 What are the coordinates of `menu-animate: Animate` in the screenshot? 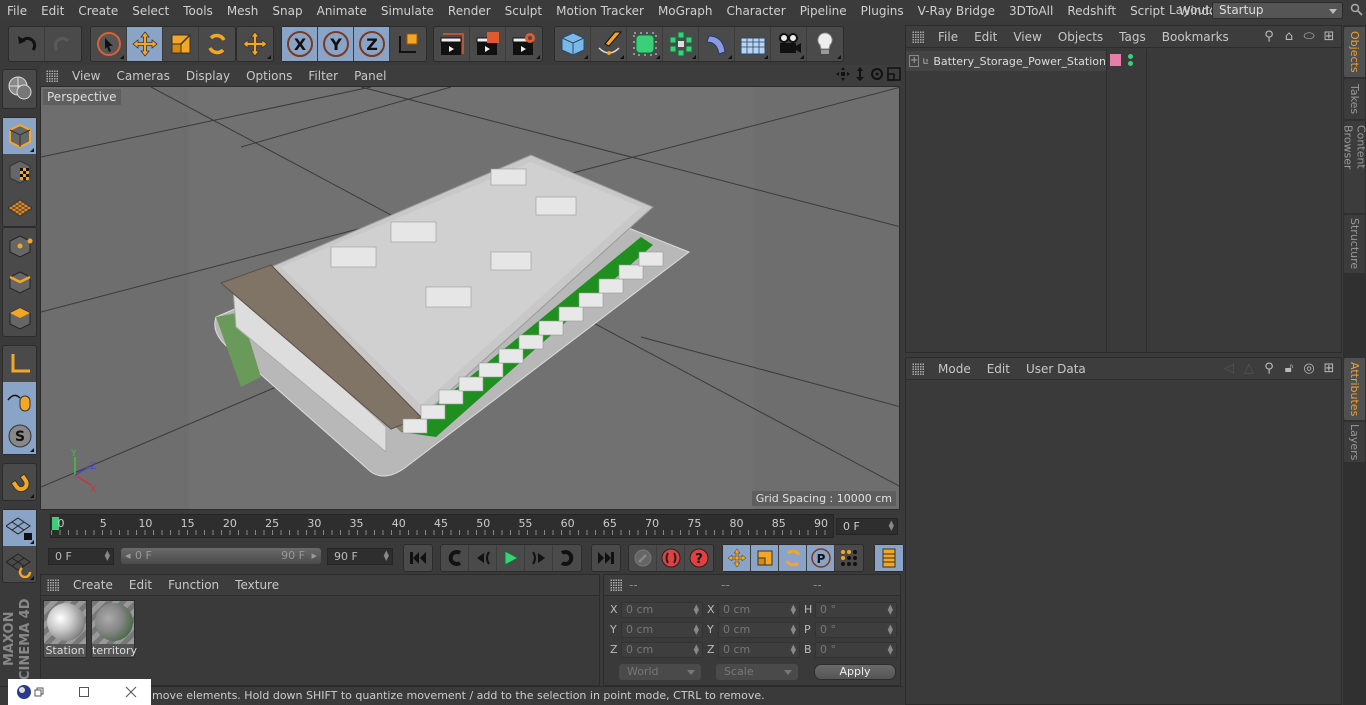 It's located at (342, 11).